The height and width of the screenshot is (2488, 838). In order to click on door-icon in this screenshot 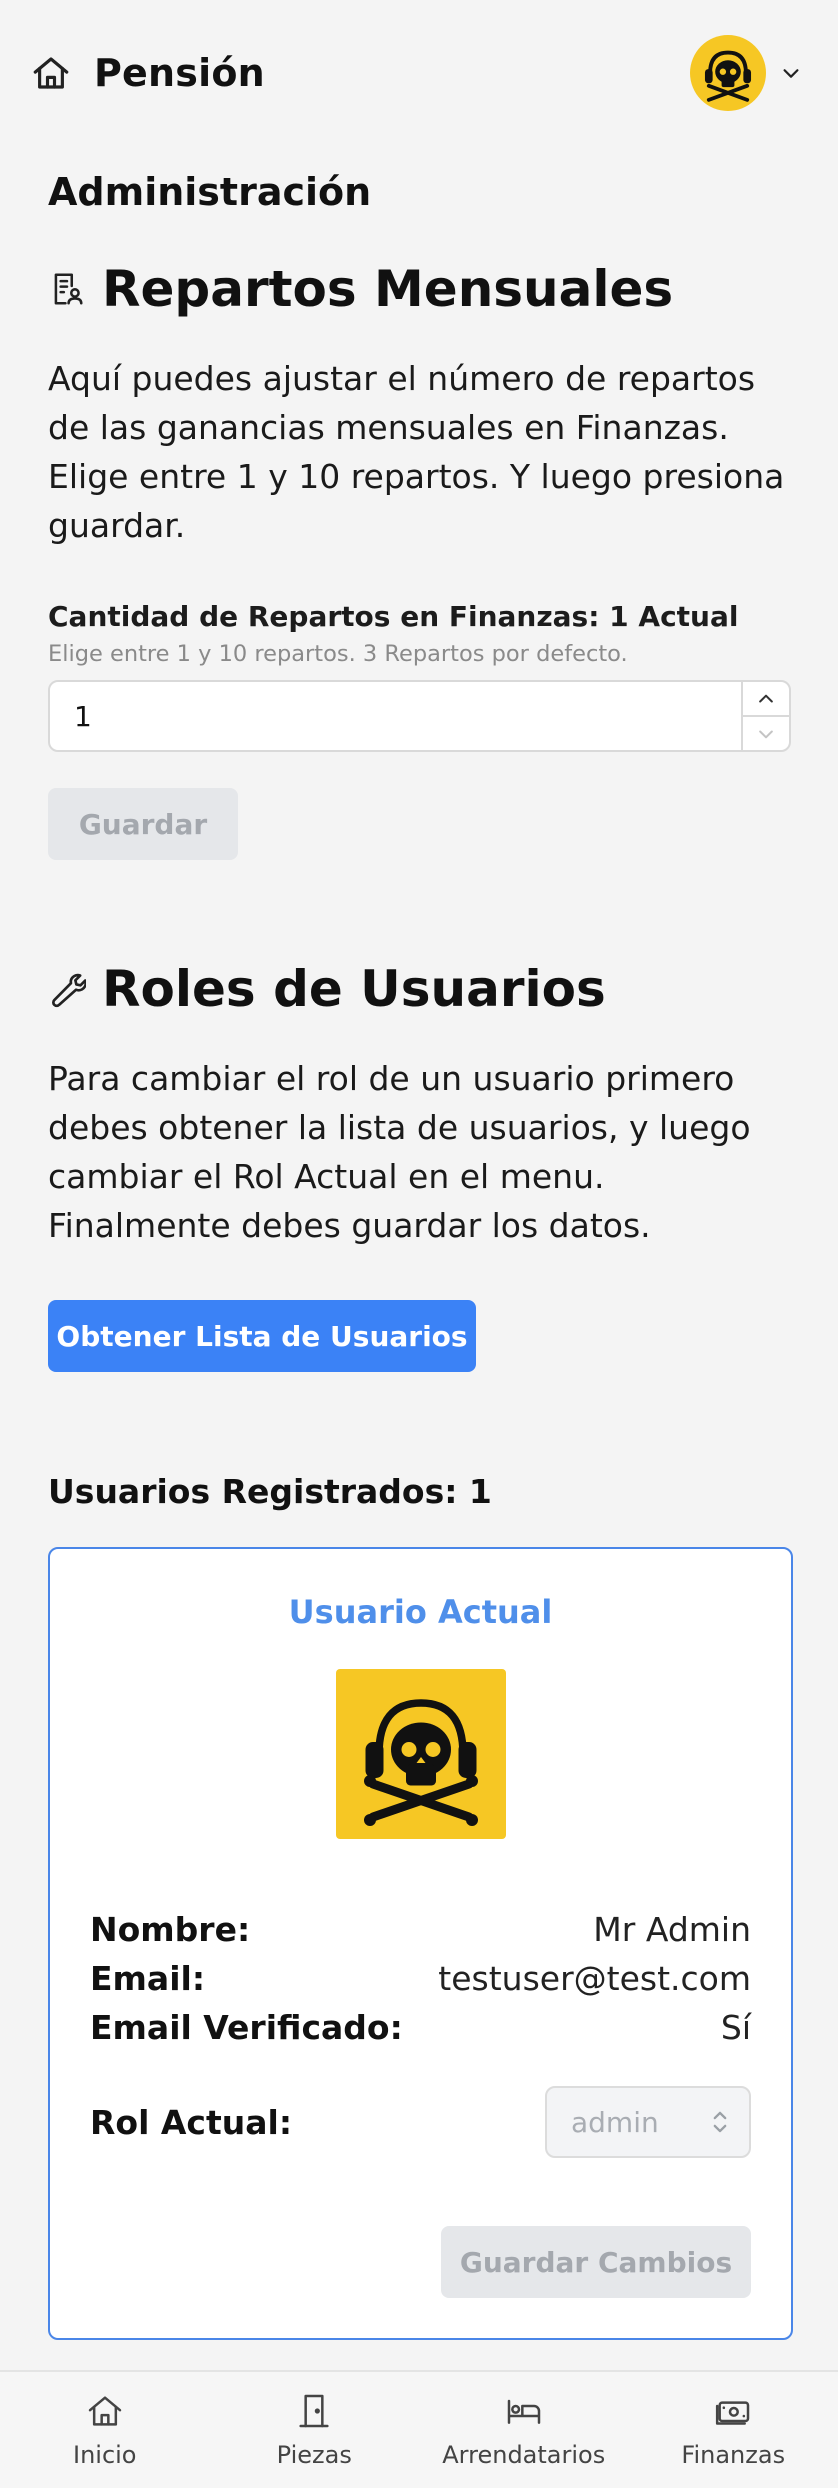, I will do `click(314, 2411)`.